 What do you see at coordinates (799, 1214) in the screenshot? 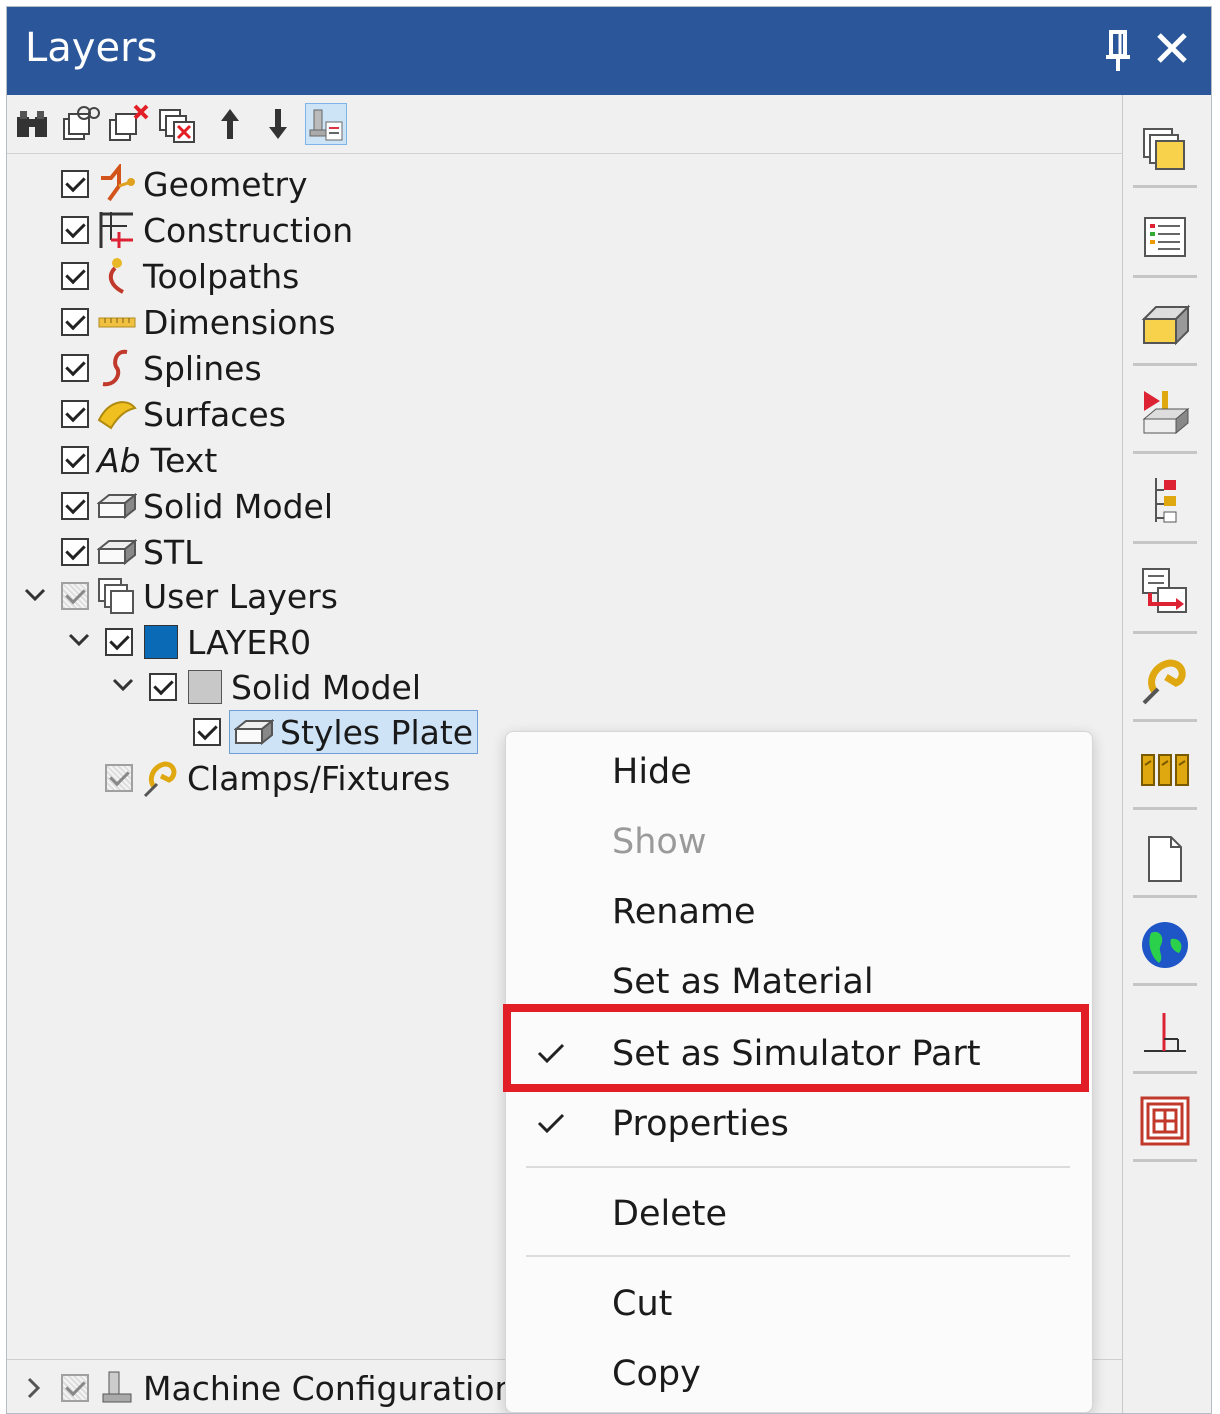
I see `menu-item-delete: Delete` at bounding box center [799, 1214].